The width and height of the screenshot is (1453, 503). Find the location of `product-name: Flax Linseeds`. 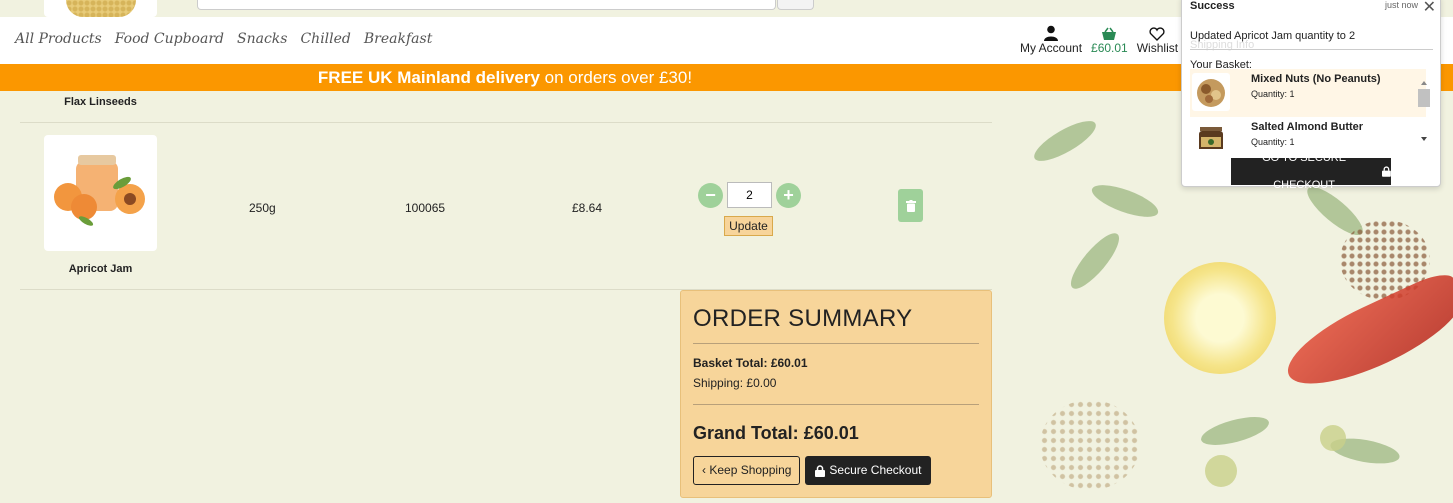

product-name: Flax Linseeds is located at coordinates (100, 102).